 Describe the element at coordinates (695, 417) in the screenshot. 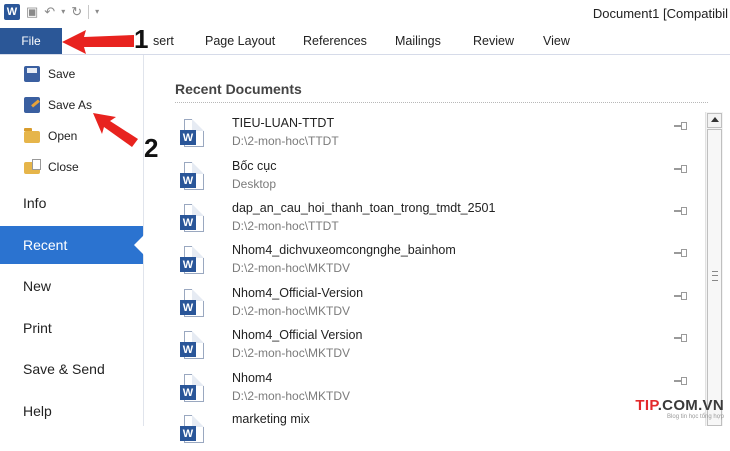

I see `watermark-tagline: Blog tin học tổng hợp` at that location.